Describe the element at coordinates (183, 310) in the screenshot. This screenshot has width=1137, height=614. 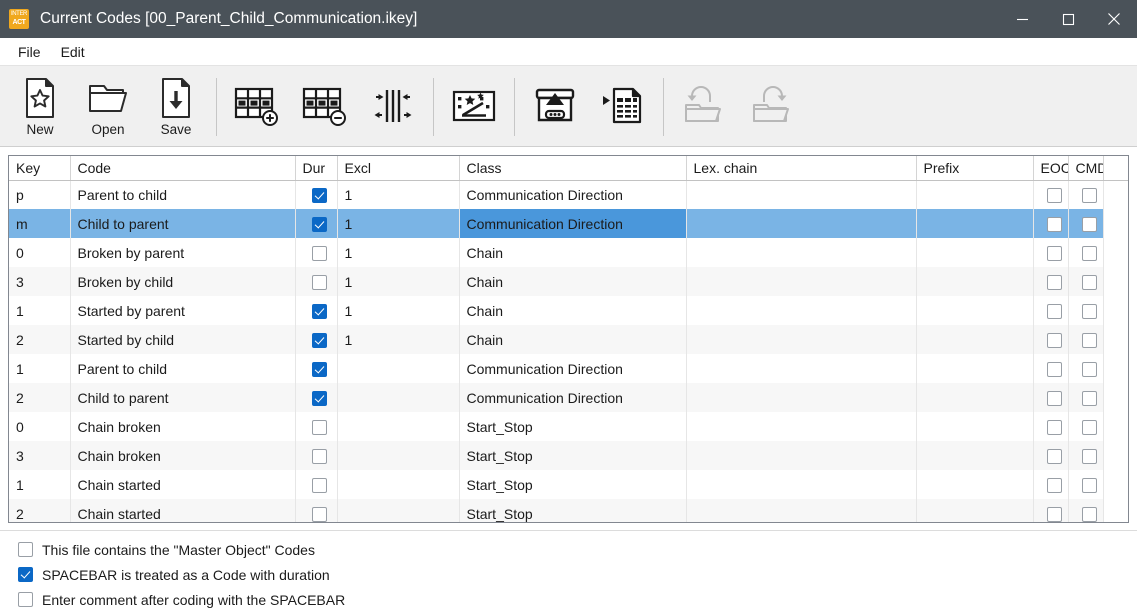
I see `cell-code: Started by parent` at that location.